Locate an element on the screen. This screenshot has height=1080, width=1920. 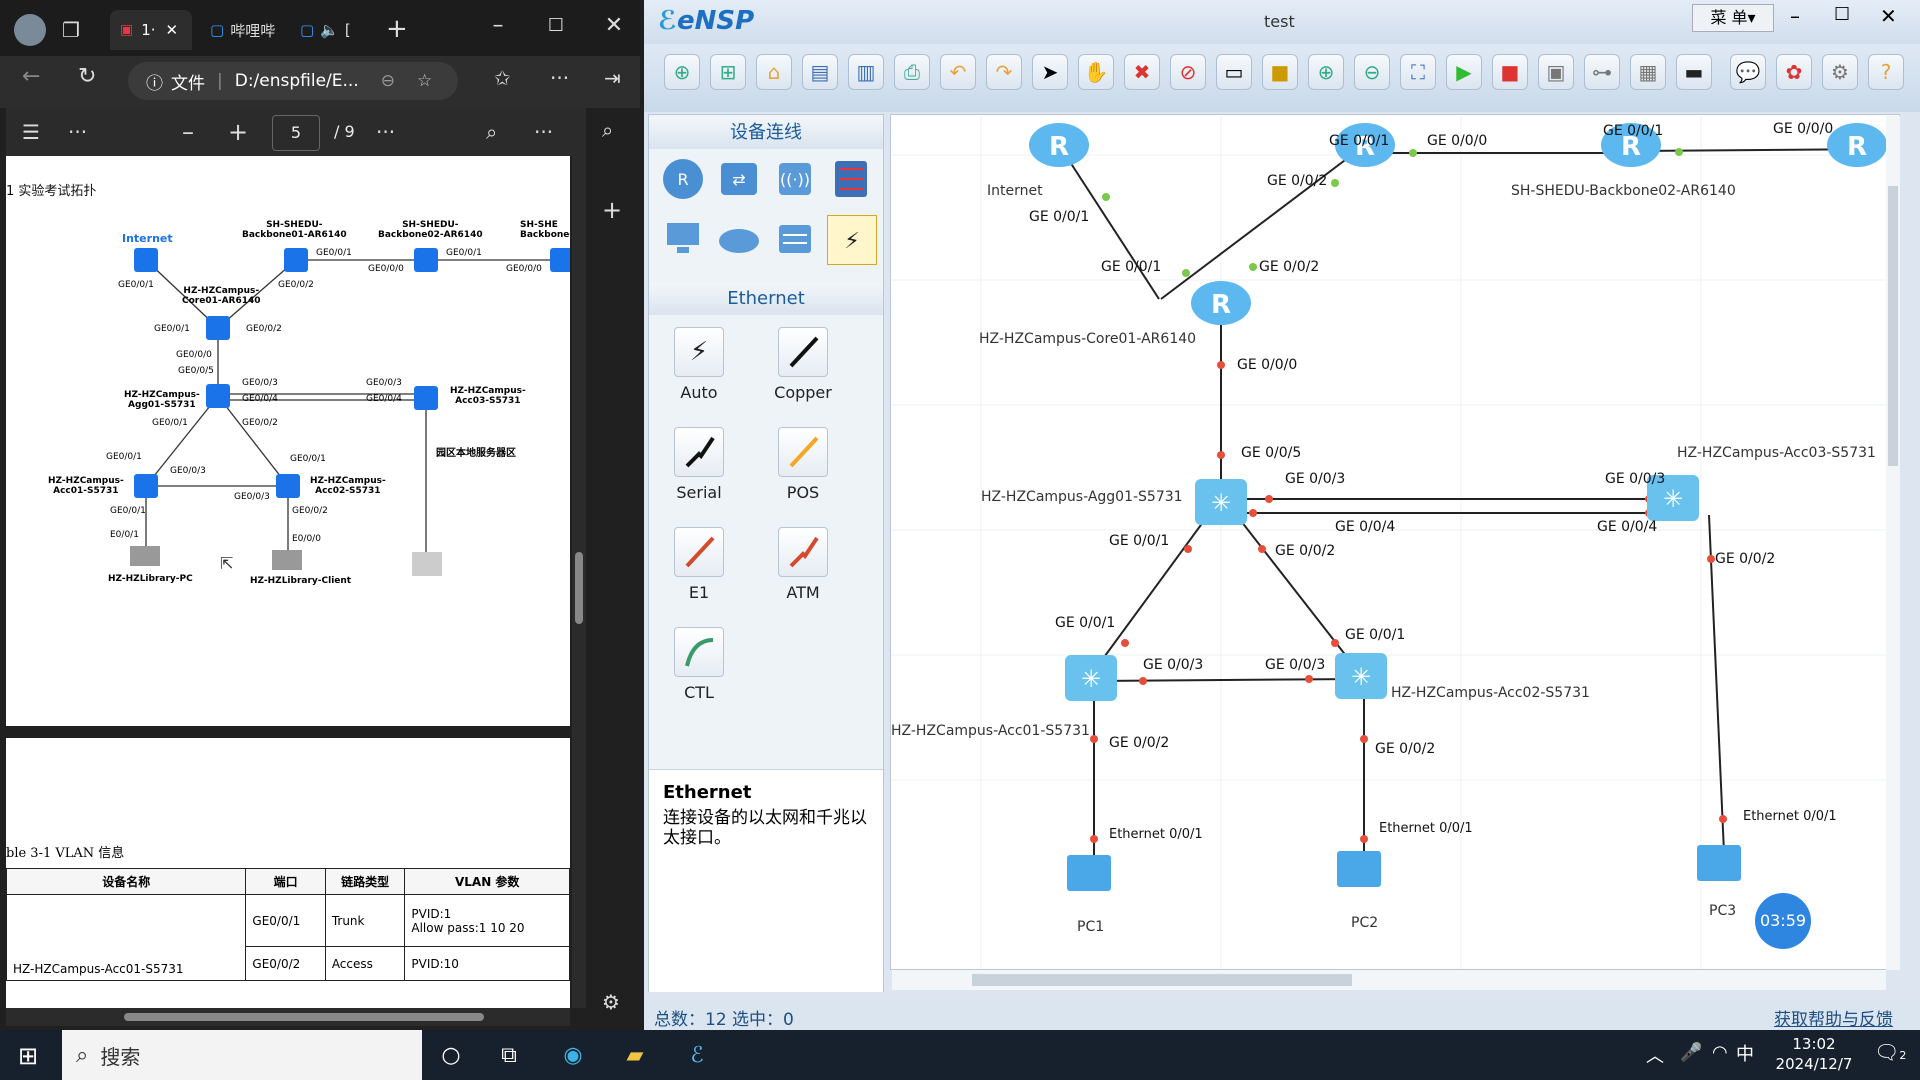
zoom-icon: ⊖ is located at coordinates (388, 81).